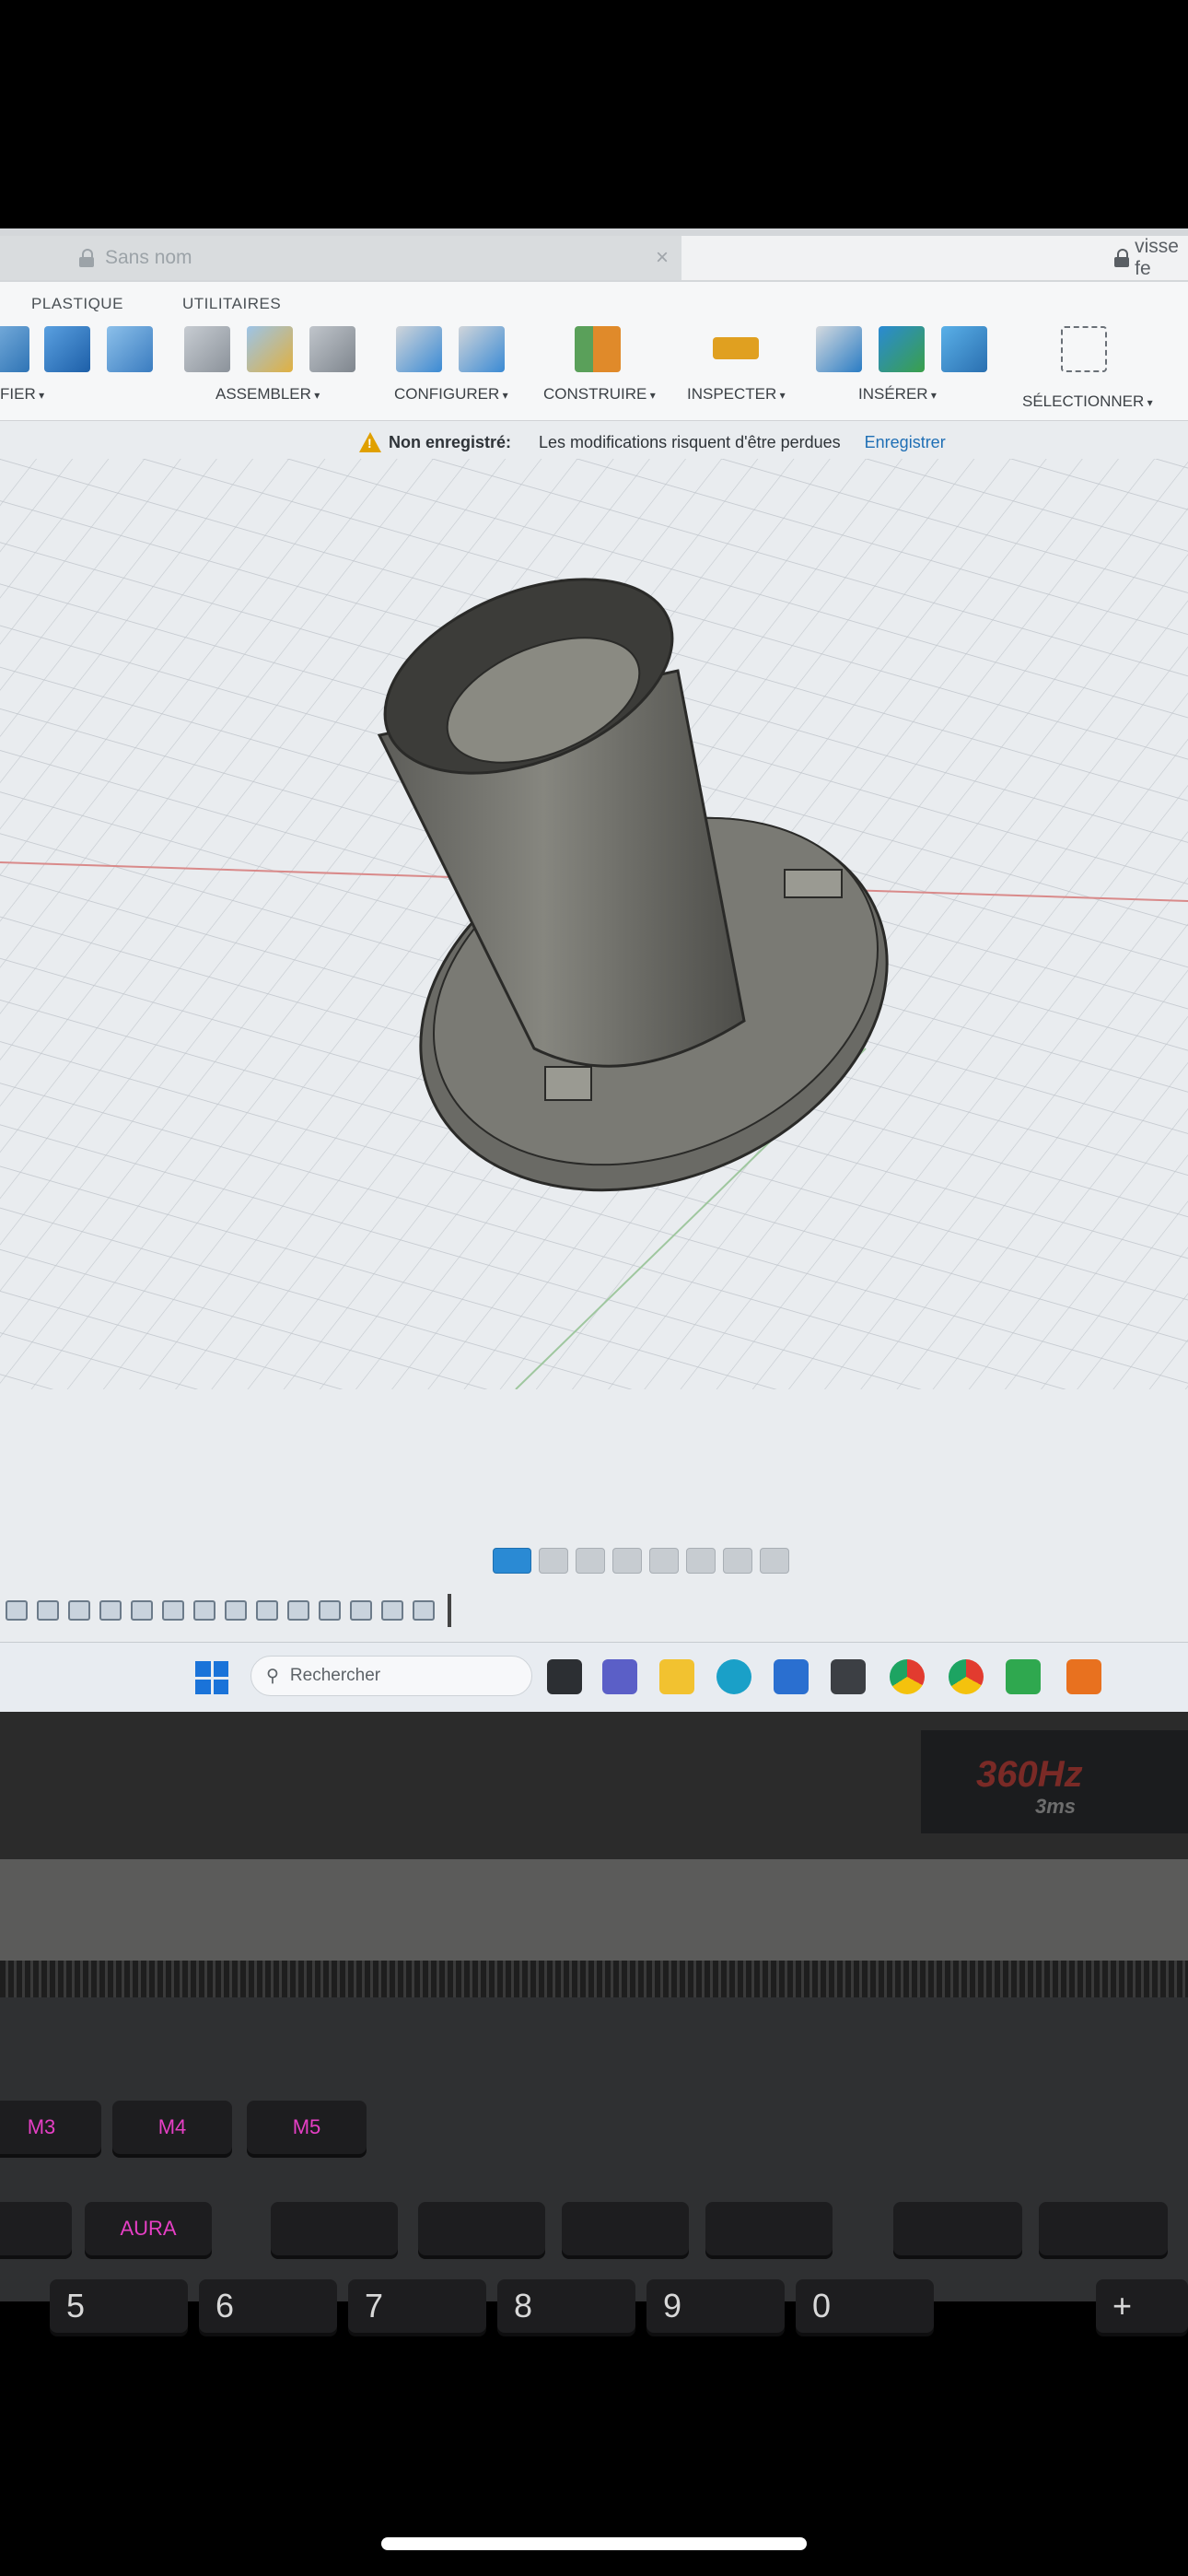  I want to click on tab-plastique: PLASTIQUE, so click(77, 304).